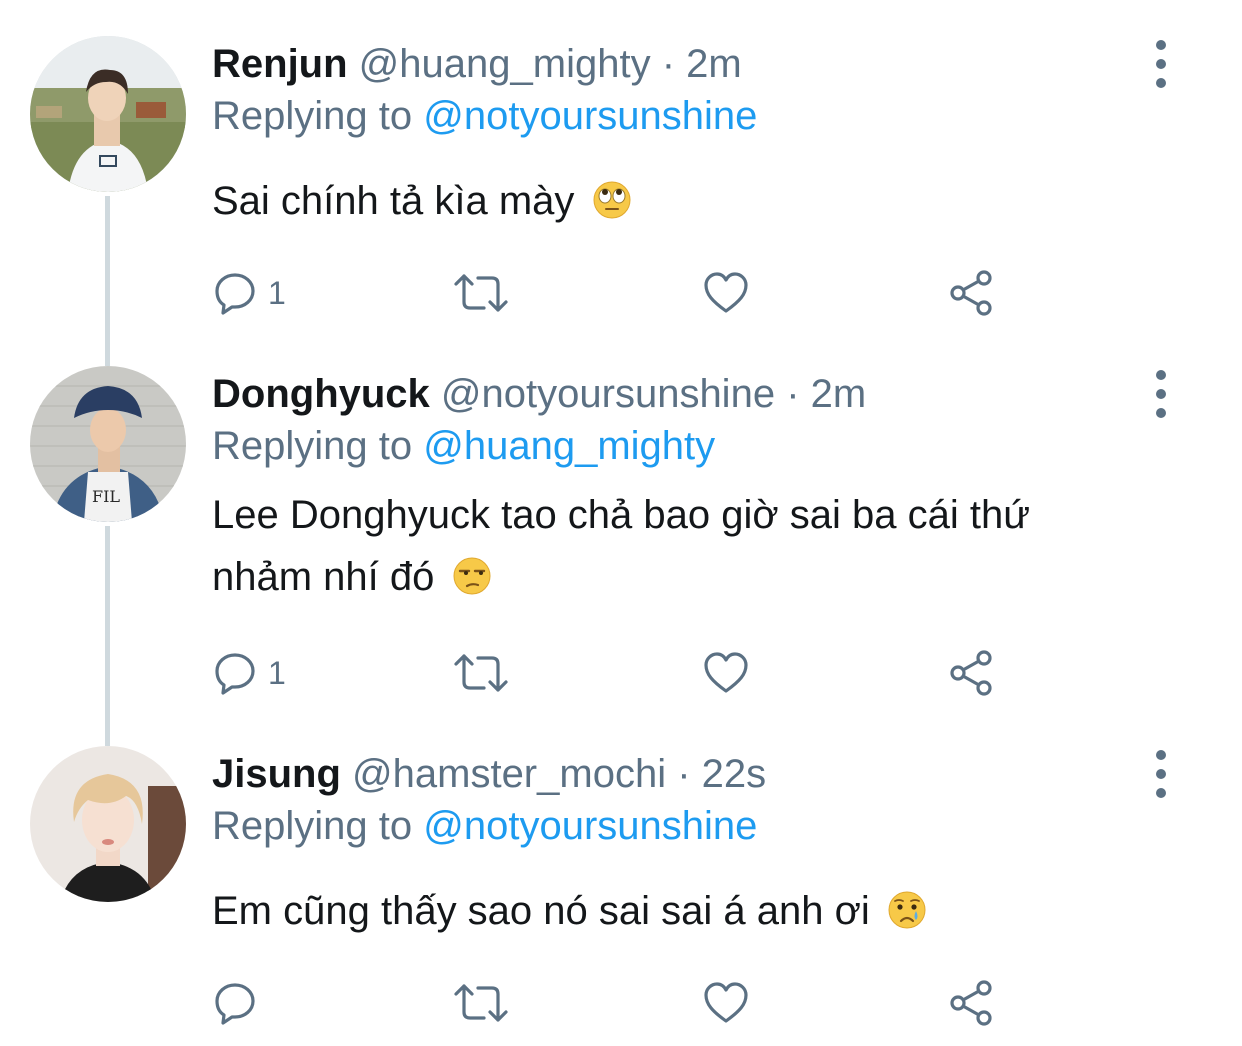 Image resolution: width=1242 pixels, height=1046 pixels. I want to click on timestamp: 22s, so click(734, 774).